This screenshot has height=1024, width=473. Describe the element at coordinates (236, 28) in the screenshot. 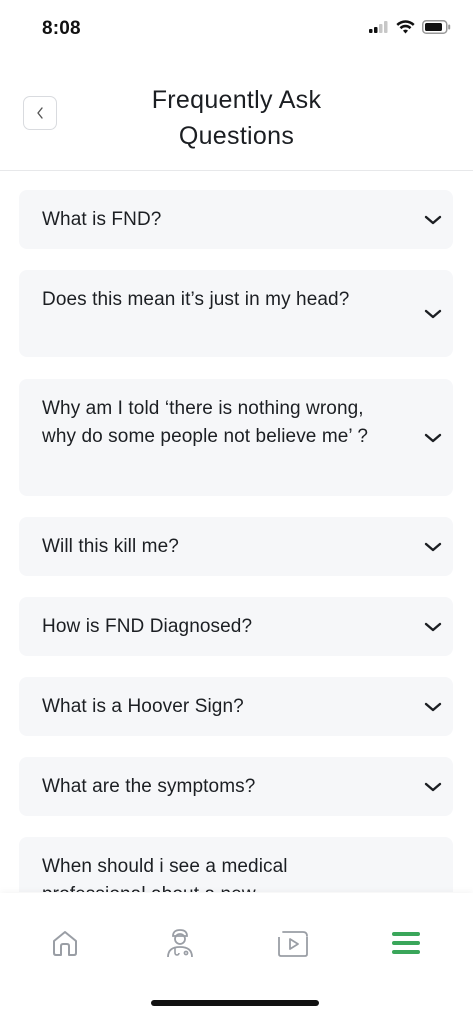

I see `status-bar: 8:08` at that location.